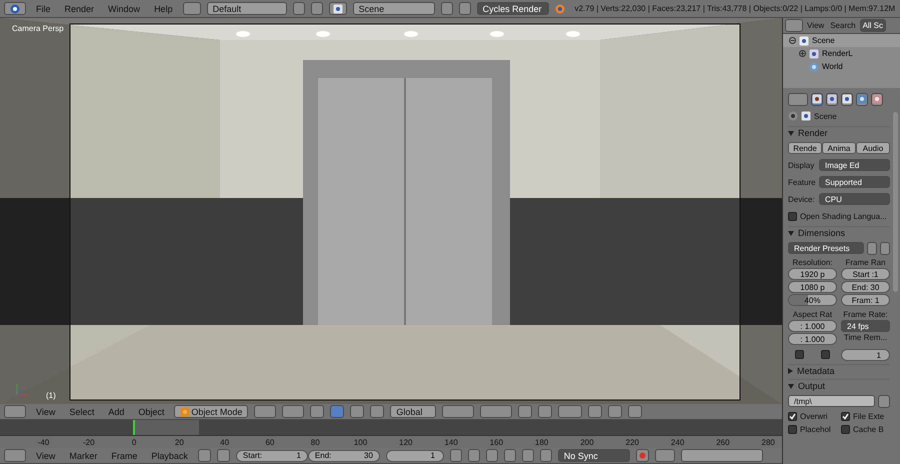 Image resolution: width=900 pixels, height=464 pixels. I want to click on layout-dropdown: Default, so click(246, 8).